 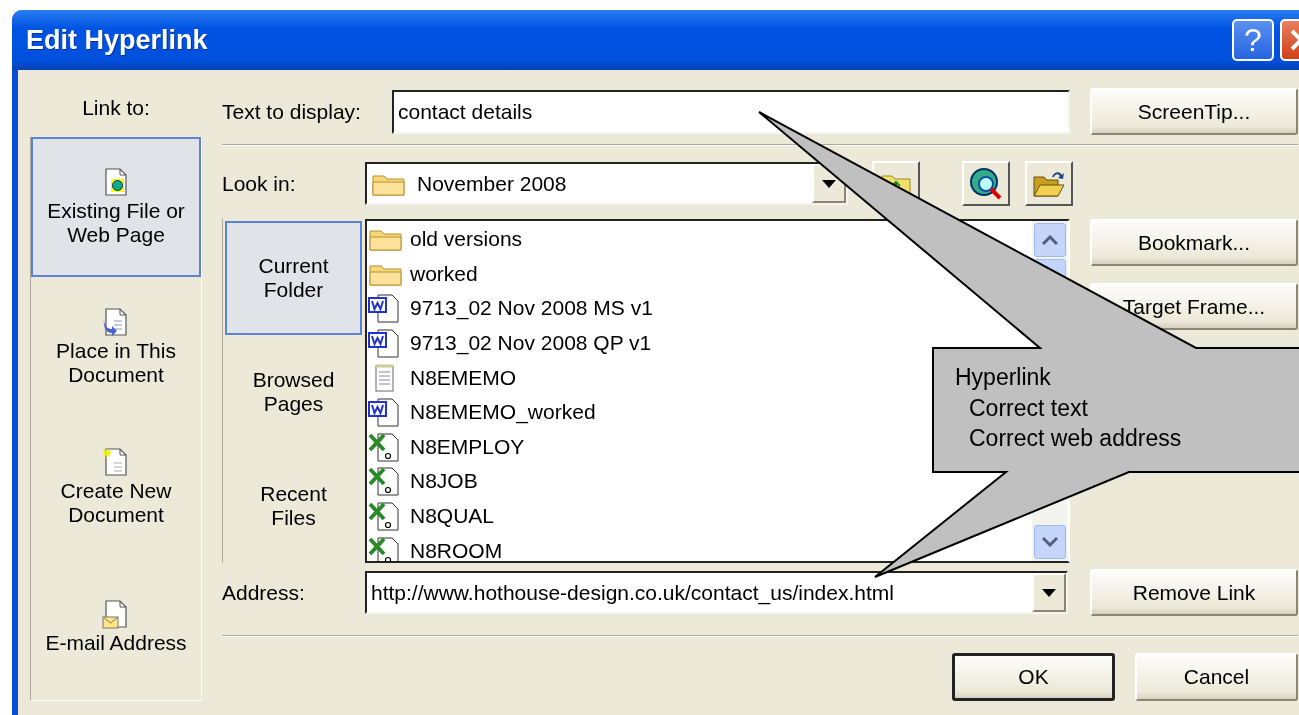 I want to click on file-name: N8EMEMO, so click(x=463, y=377).